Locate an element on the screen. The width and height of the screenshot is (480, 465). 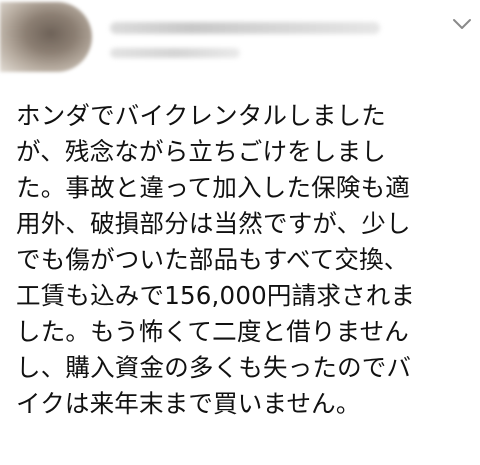
tweet-text-line: ホンダでバイクレンタルしました is located at coordinates (201, 115).